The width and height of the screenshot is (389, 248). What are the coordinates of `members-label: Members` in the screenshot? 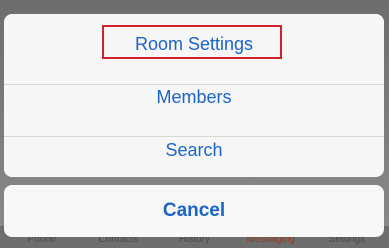 It's located at (194, 96).